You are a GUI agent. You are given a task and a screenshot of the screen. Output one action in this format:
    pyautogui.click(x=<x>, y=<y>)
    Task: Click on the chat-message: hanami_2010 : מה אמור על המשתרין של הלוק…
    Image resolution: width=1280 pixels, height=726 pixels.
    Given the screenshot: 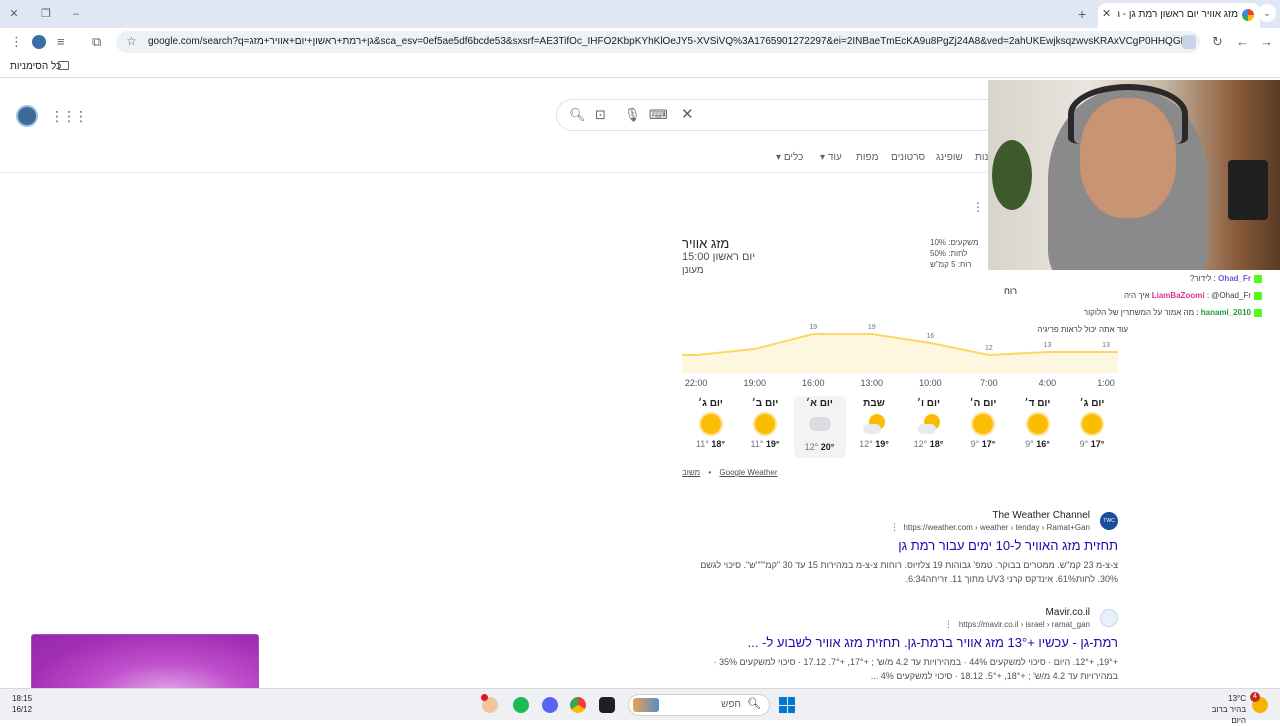 What is the action you would take?
    pyautogui.click(x=1173, y=312)
    